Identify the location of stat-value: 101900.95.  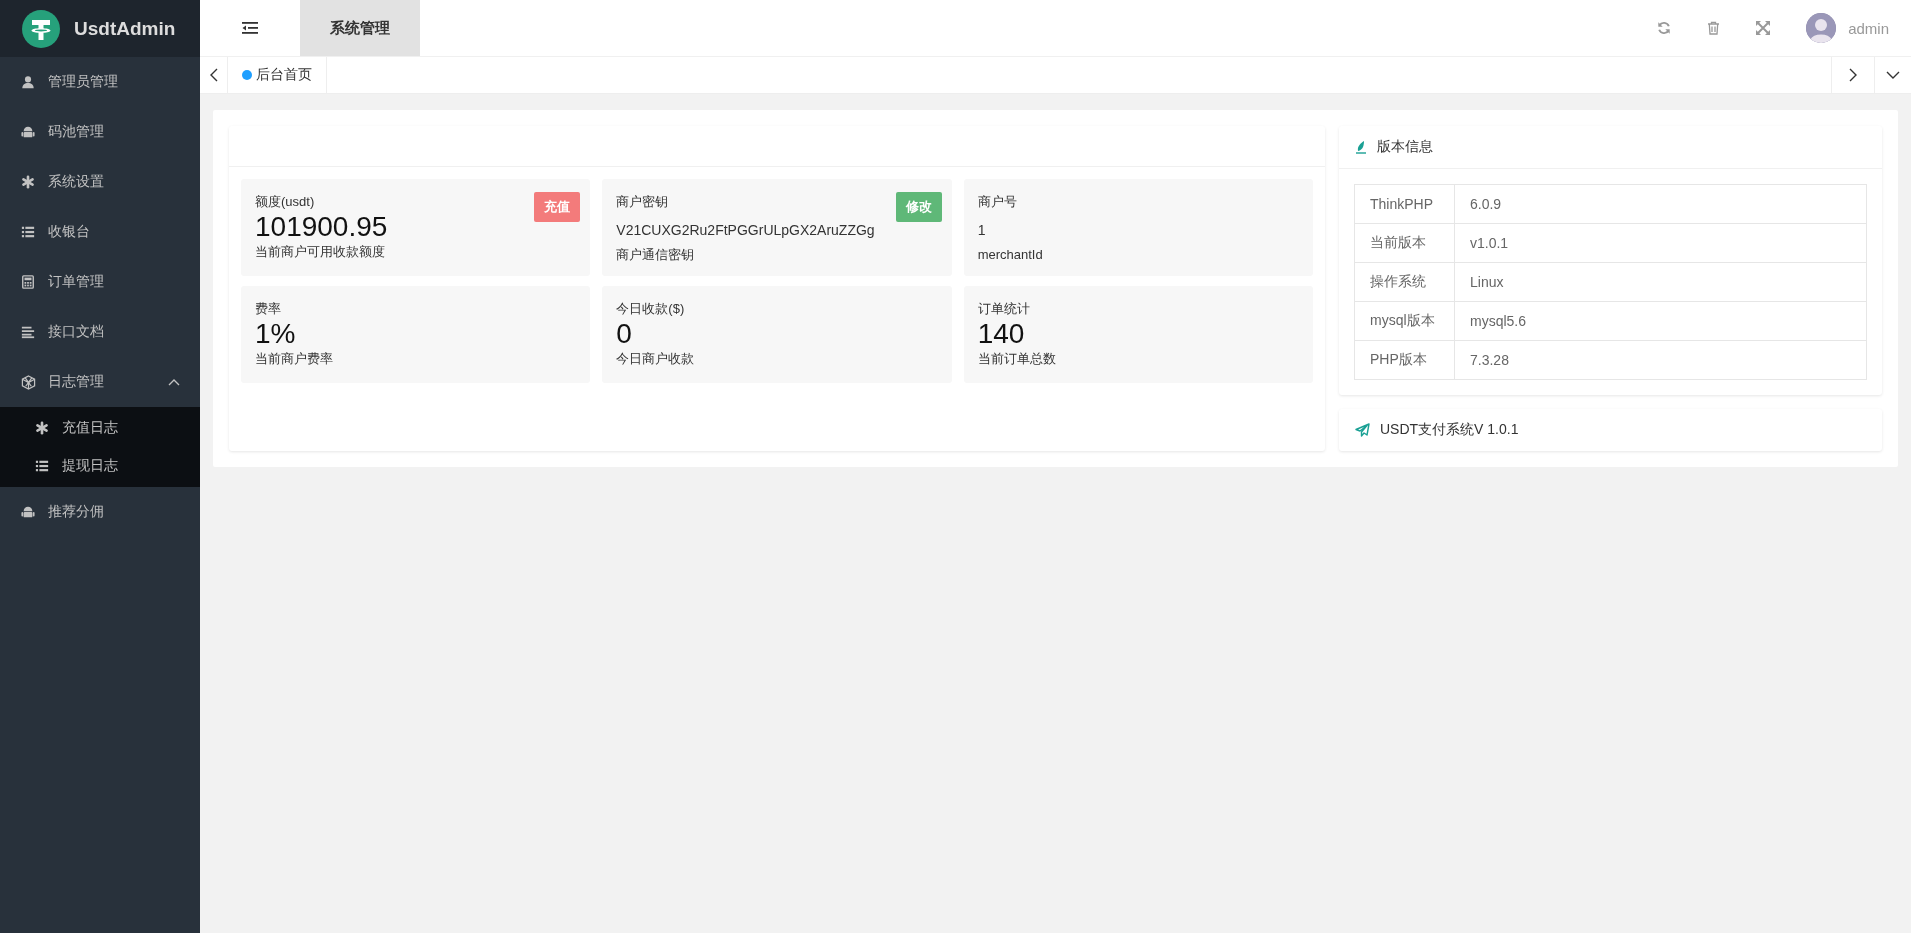
(322, 227).